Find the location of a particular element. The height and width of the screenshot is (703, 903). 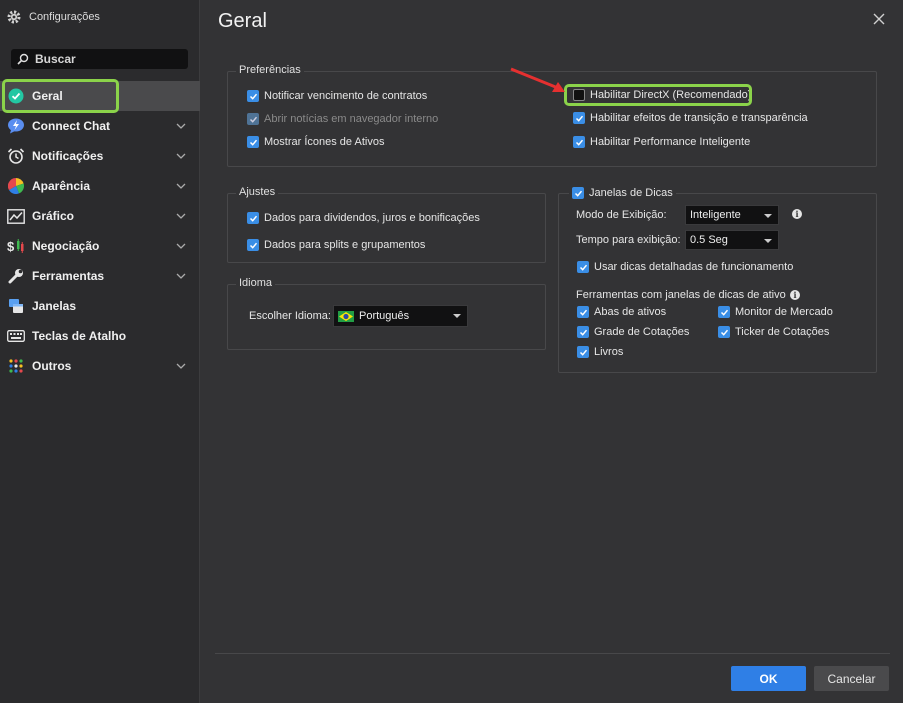

checkbox-label: Habilitar DirectX (Recomendado) is located at coordinates (671, 95).